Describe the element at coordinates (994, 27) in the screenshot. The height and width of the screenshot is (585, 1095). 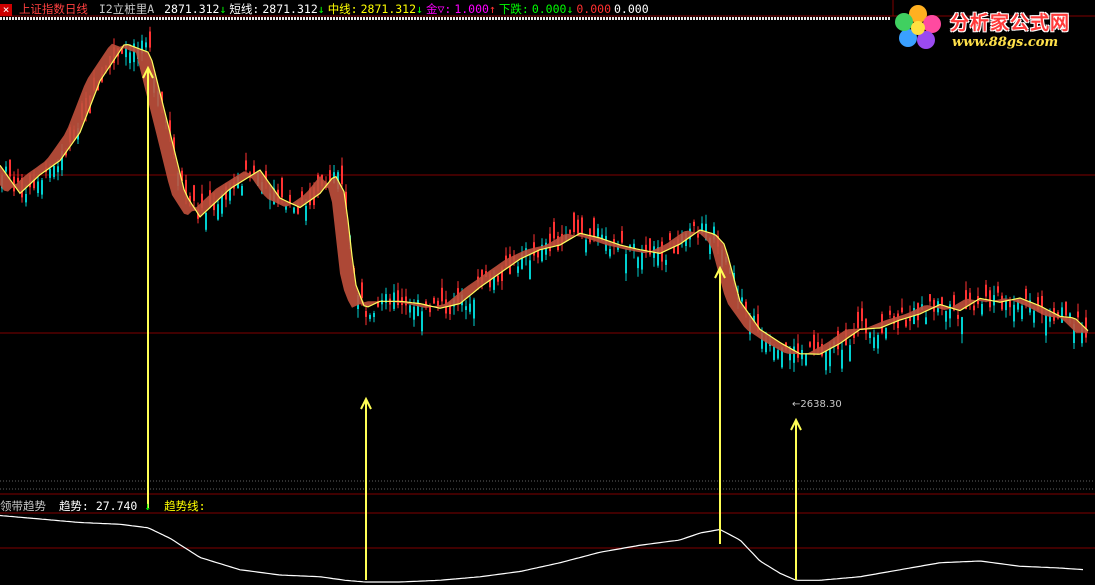
I see `site-logo: 分析家公式网 www.88gs.com` at that location.